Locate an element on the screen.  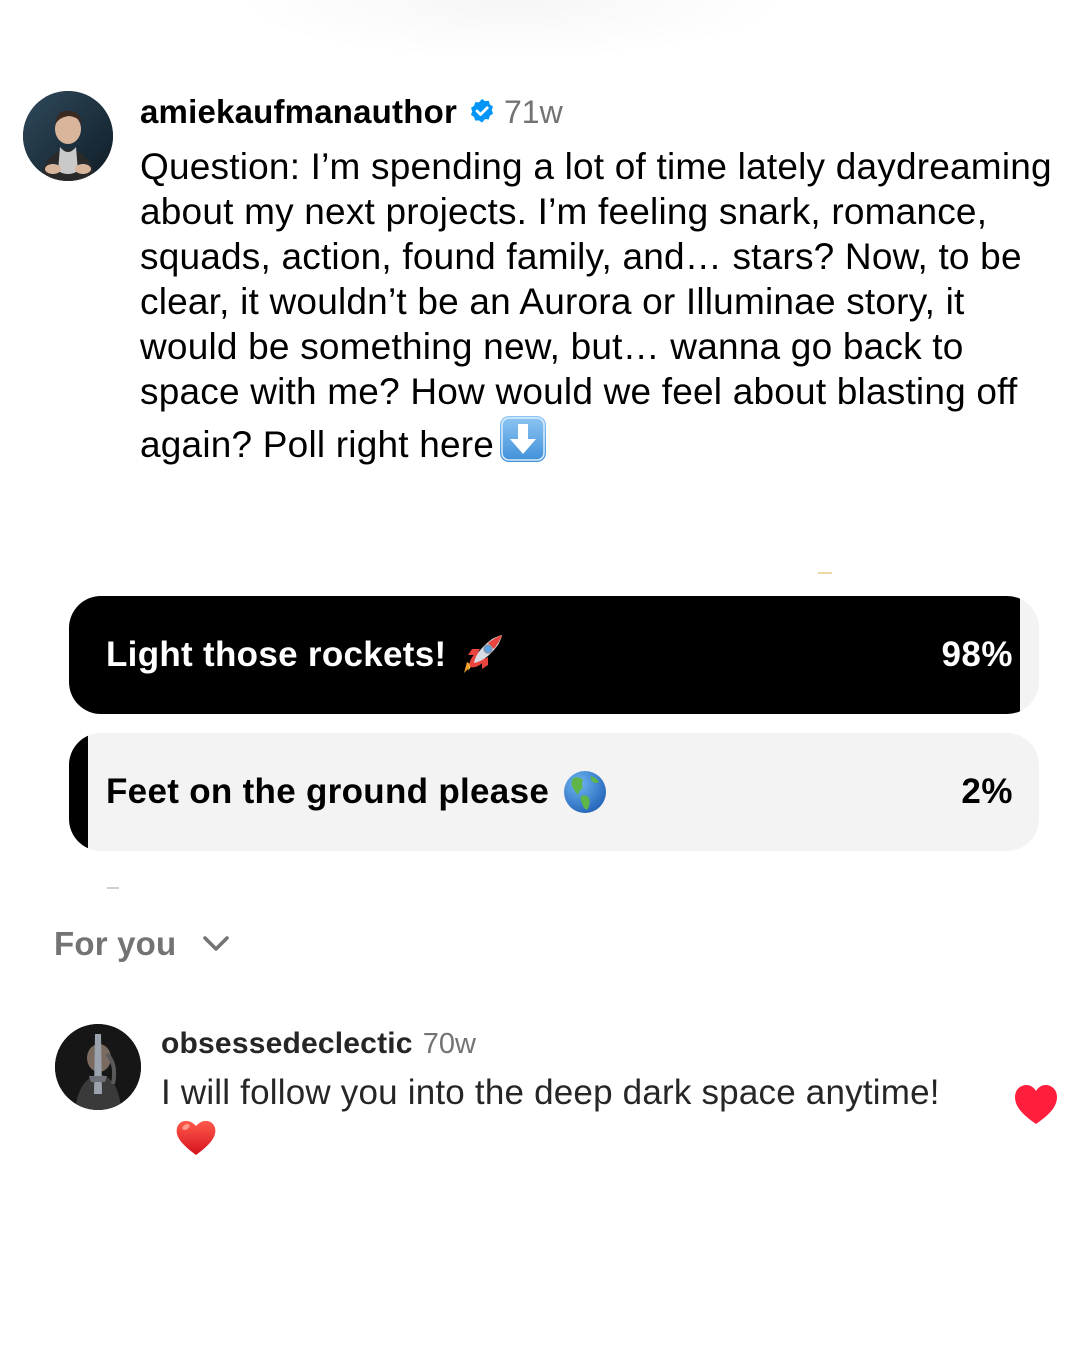
comment-like-button is located at coordinates (1036, 1105).